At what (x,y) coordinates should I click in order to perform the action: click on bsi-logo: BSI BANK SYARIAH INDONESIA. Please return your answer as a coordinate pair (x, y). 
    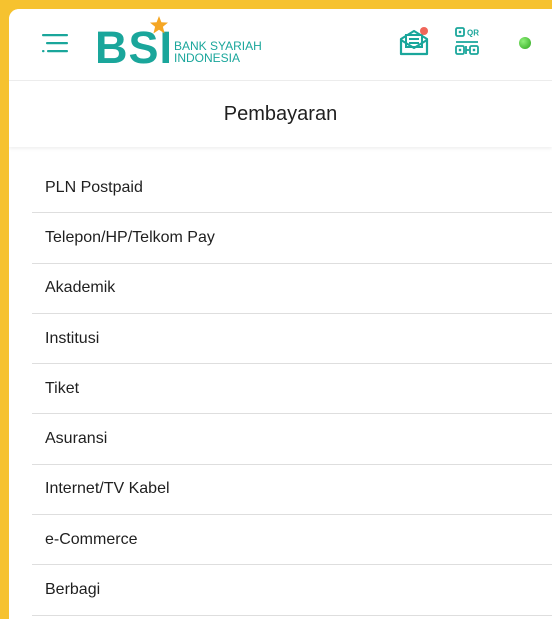
    Looking at the image, I should click on (195, 45).